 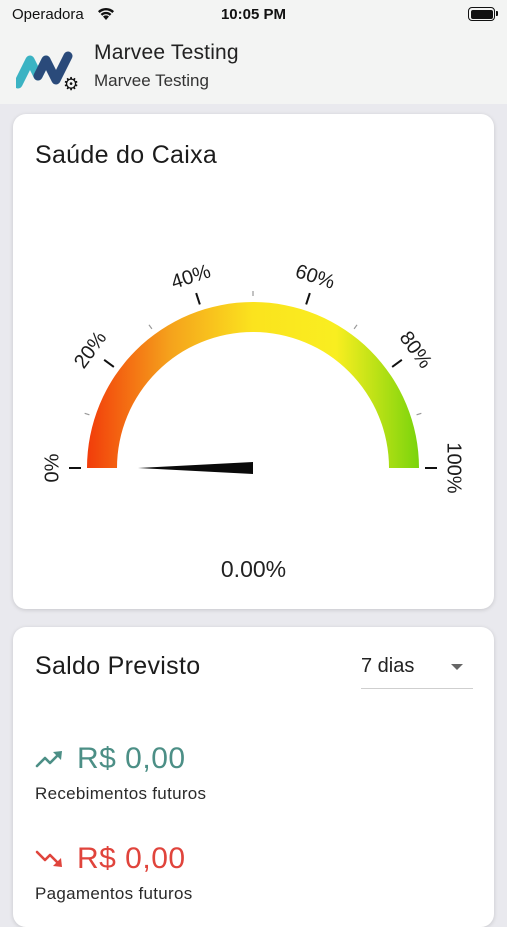 I want to click on gauge-tick-label: 20%, so click(x=90, y=349).